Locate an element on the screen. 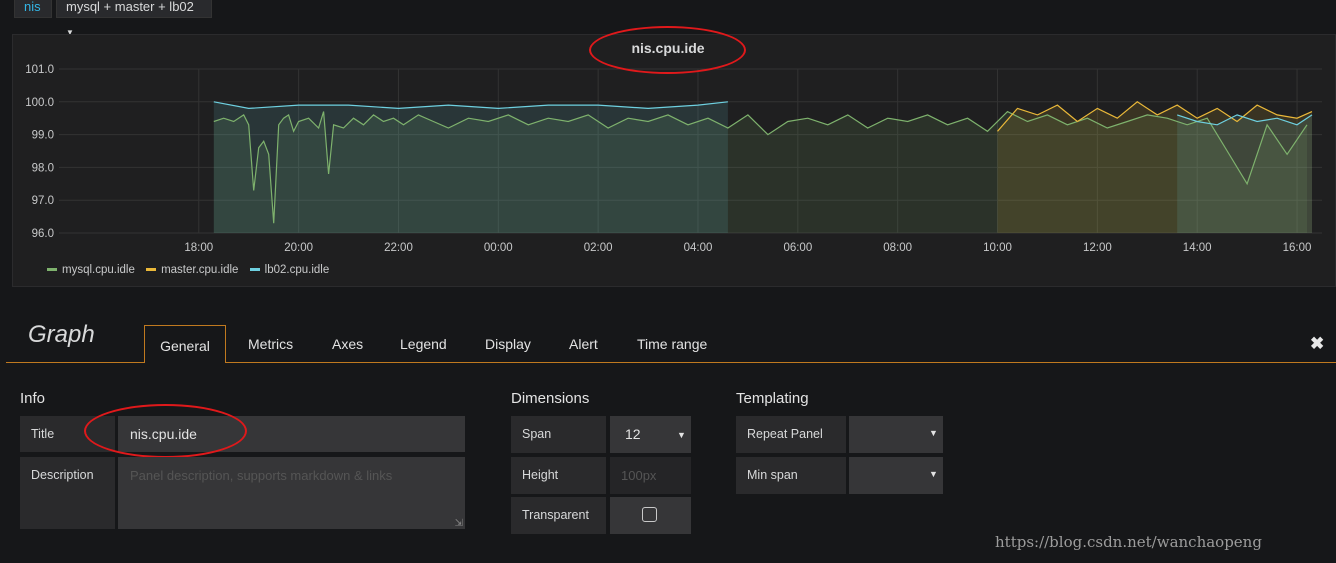  transparent-label: Transparent is located at coordinates (558, 515).